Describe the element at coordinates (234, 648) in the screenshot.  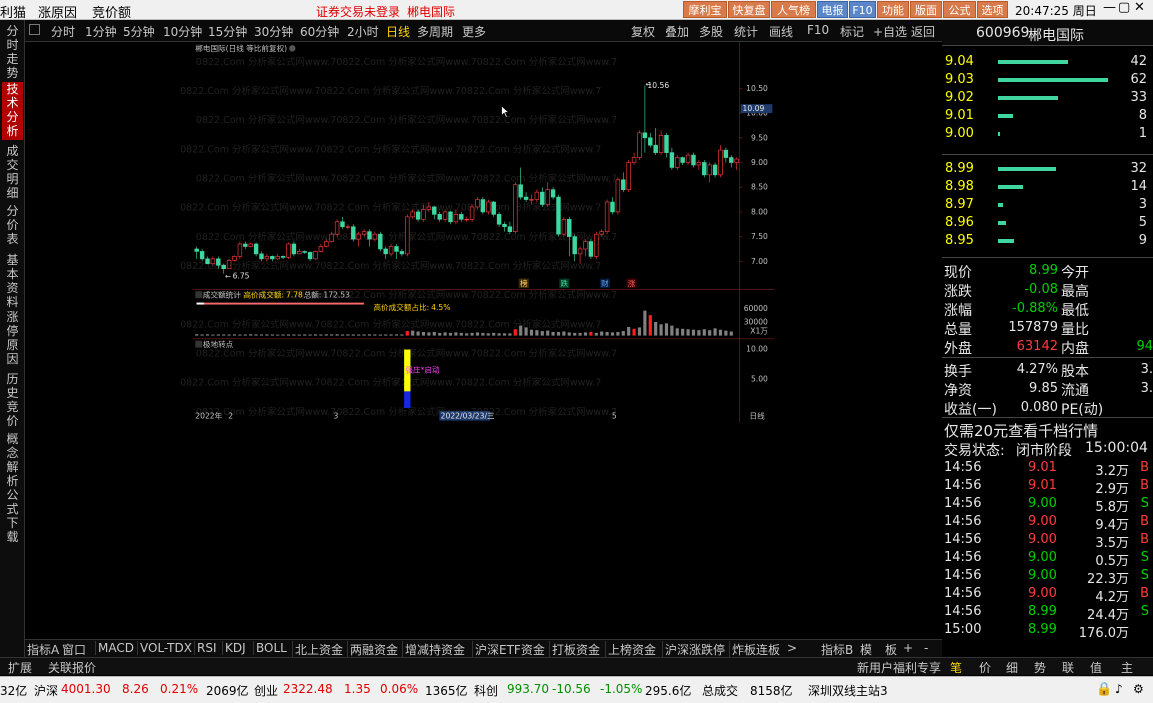
I see `indicator-tab-5: KDJ` at that location.